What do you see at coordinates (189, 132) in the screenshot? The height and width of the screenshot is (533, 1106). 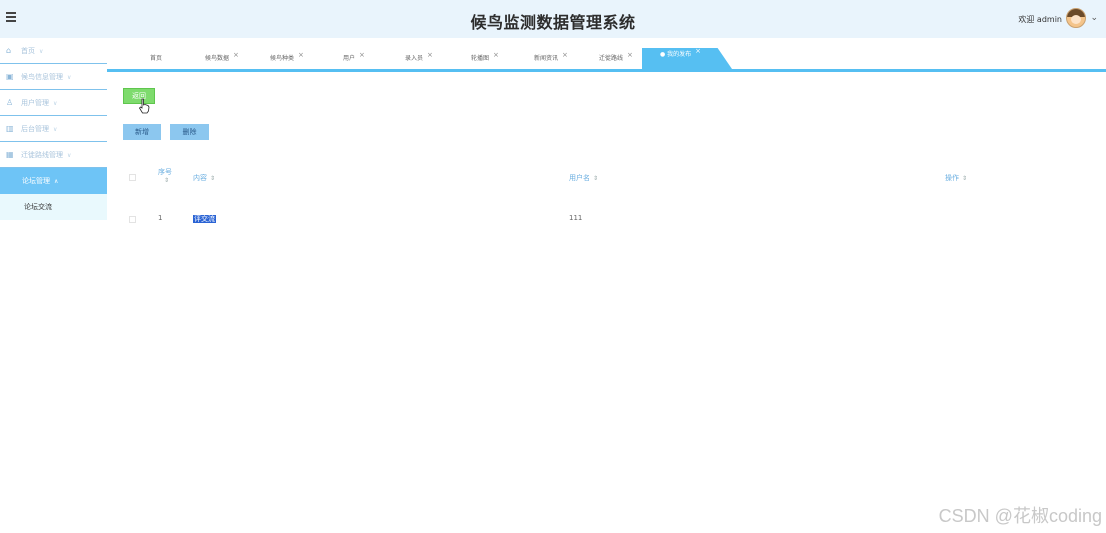 I see `delete-button: 删除` at bounding box center [189, 132].